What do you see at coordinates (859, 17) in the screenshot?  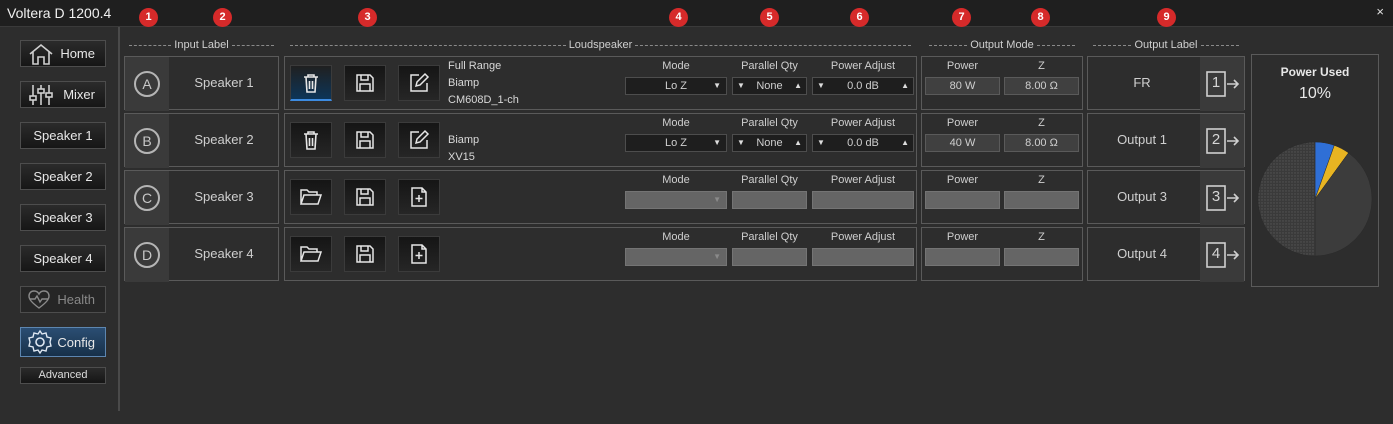 I see `badge-6: 6` at bounding box center [859, 17].